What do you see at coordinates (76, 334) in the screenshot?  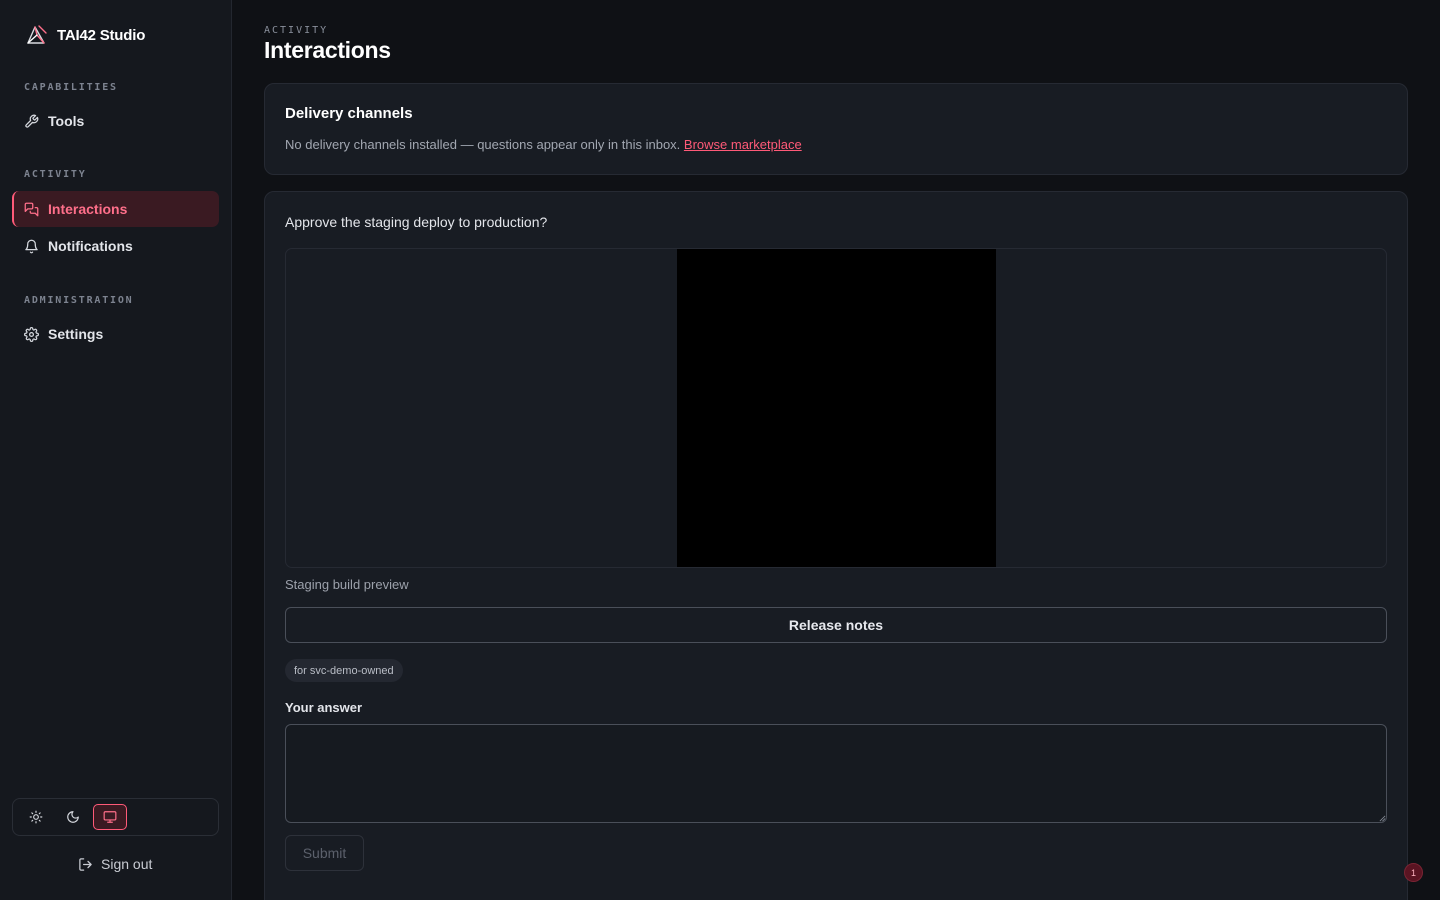 I see `sidebar-item-label: Settings` at bounding box center [76, 334].